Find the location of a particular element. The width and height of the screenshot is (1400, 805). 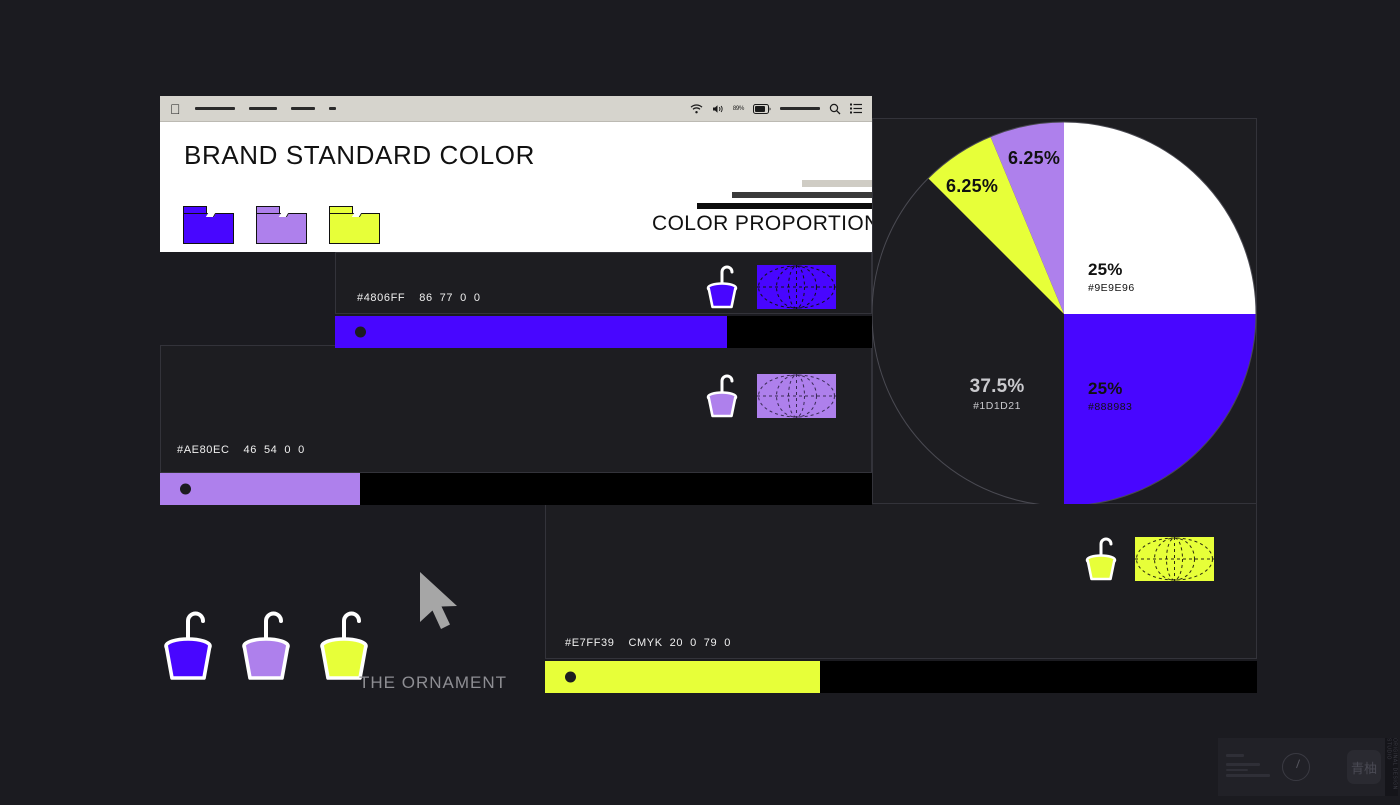

mac-menu-bar:  89% is located at coordinates (516, 109).